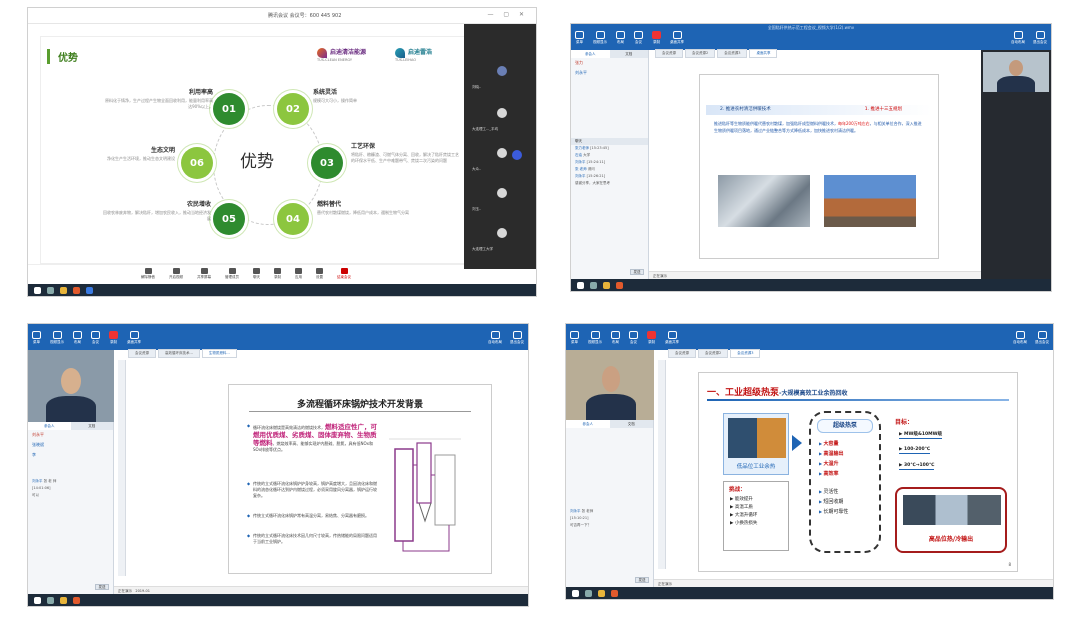  I want to click on video-pane, so click(1016, 164).